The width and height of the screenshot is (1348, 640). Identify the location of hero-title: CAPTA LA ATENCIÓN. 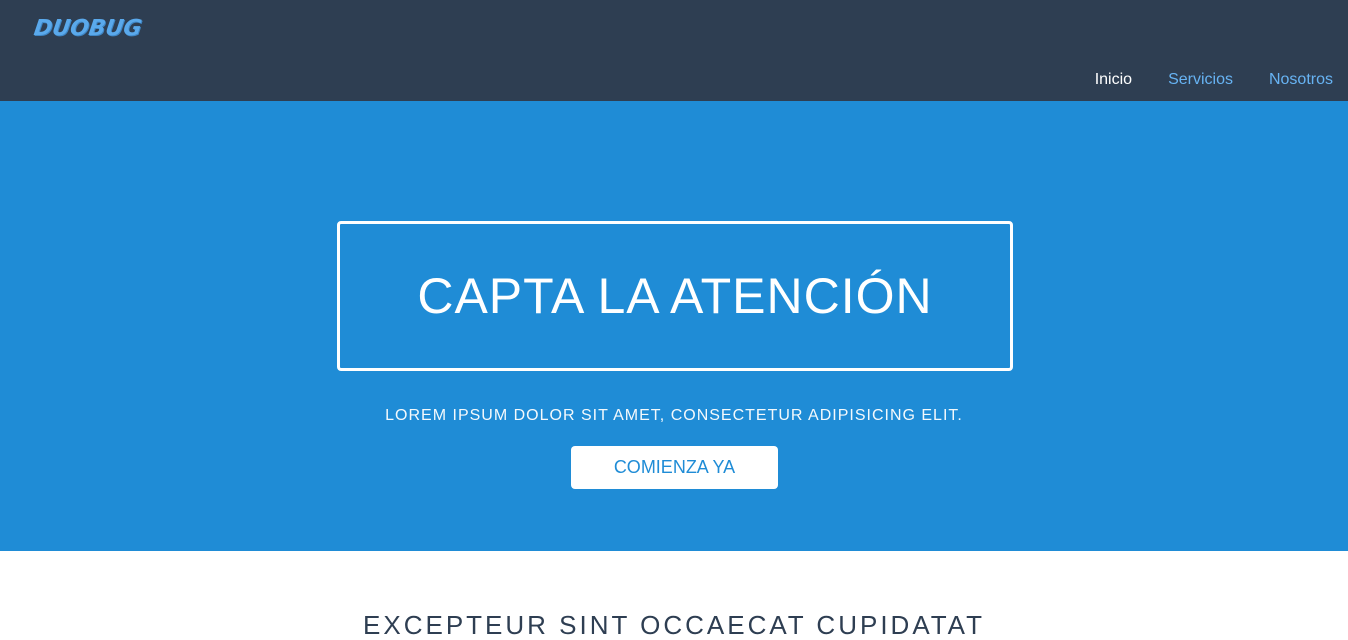
(675, 296).